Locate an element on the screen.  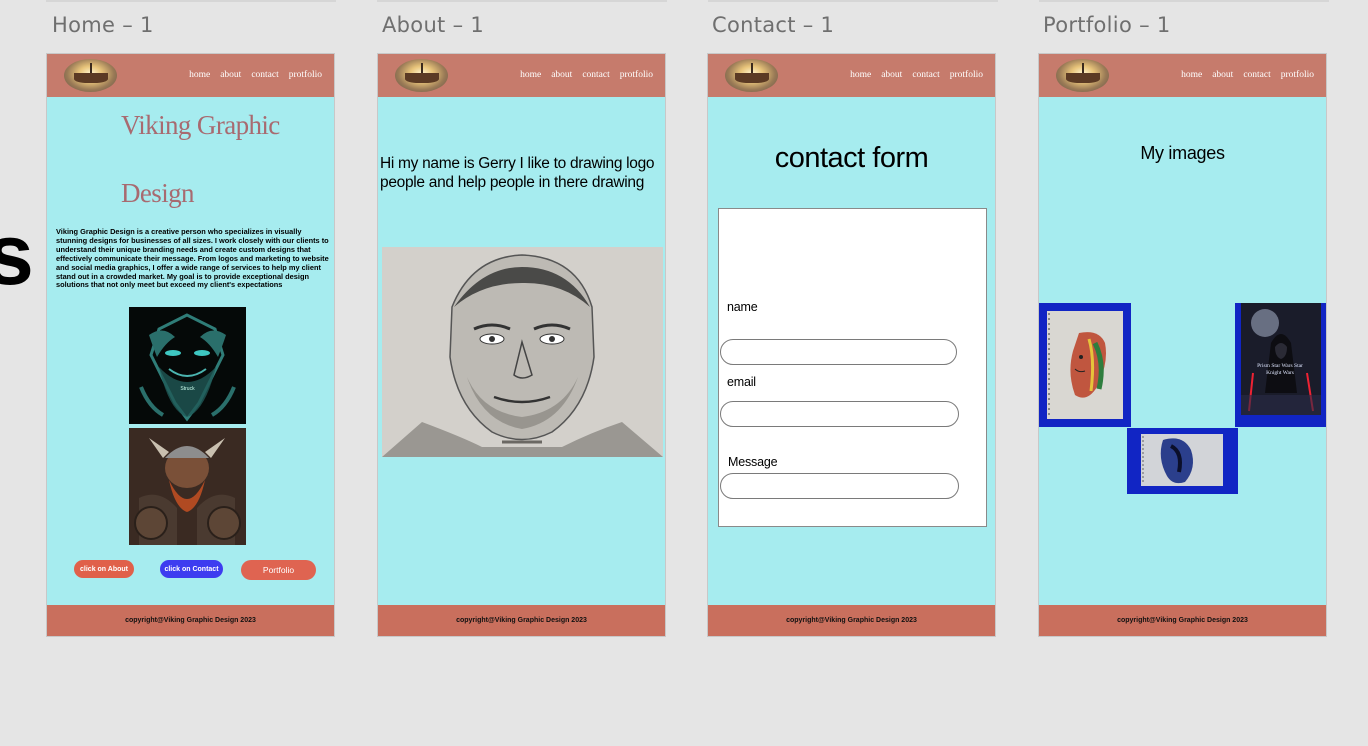
portfolio-image-hawks is located at coordinates (1085, 365).